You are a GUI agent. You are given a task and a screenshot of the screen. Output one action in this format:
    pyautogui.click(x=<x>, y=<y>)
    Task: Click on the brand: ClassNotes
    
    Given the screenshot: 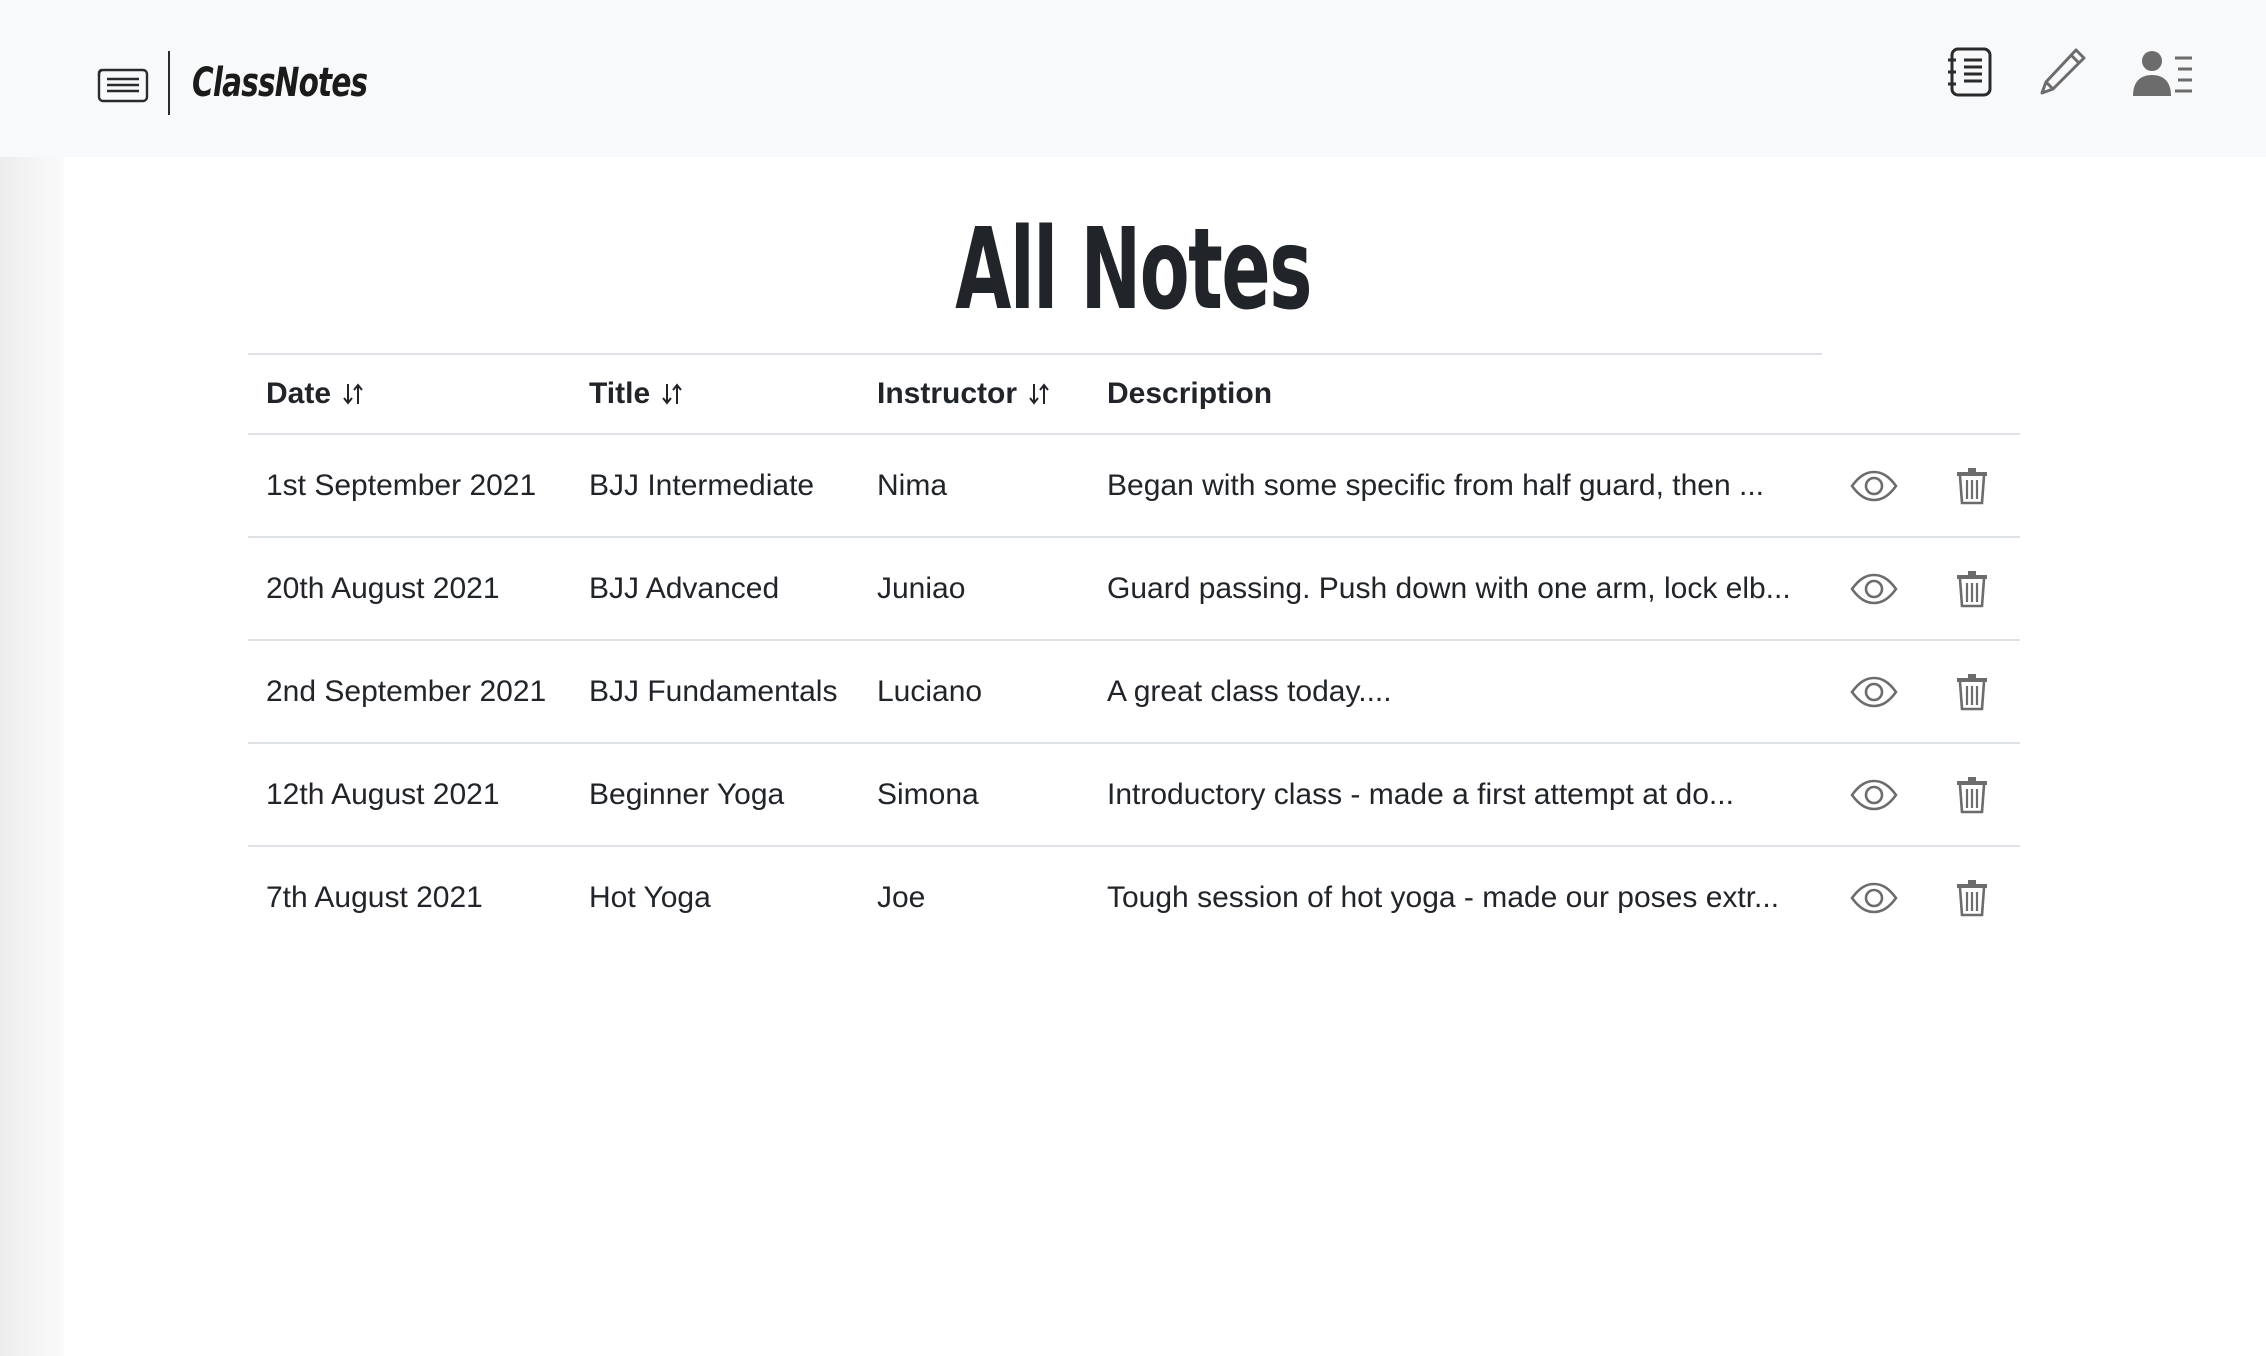 What is the action you would take?
    pyautogui.click(x=251, y=83)
    